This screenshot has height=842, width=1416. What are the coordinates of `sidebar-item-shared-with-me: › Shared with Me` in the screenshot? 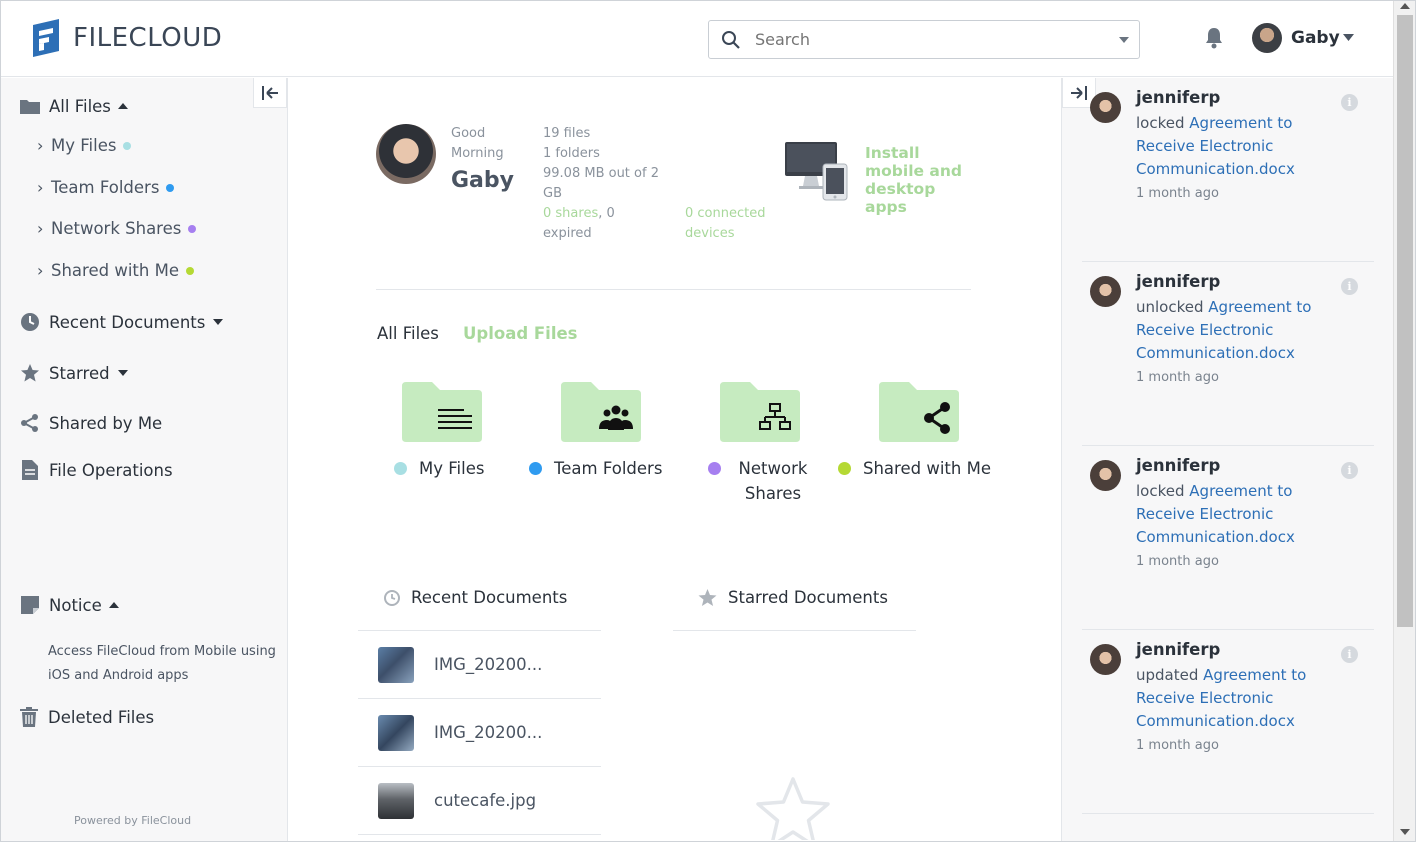 It's located at (115, 270).